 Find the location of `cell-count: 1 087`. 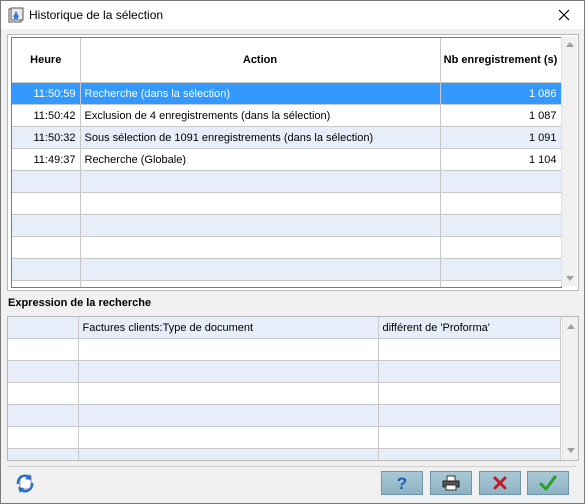

cell-count: 1 087 is located at coordinates (500, 115).